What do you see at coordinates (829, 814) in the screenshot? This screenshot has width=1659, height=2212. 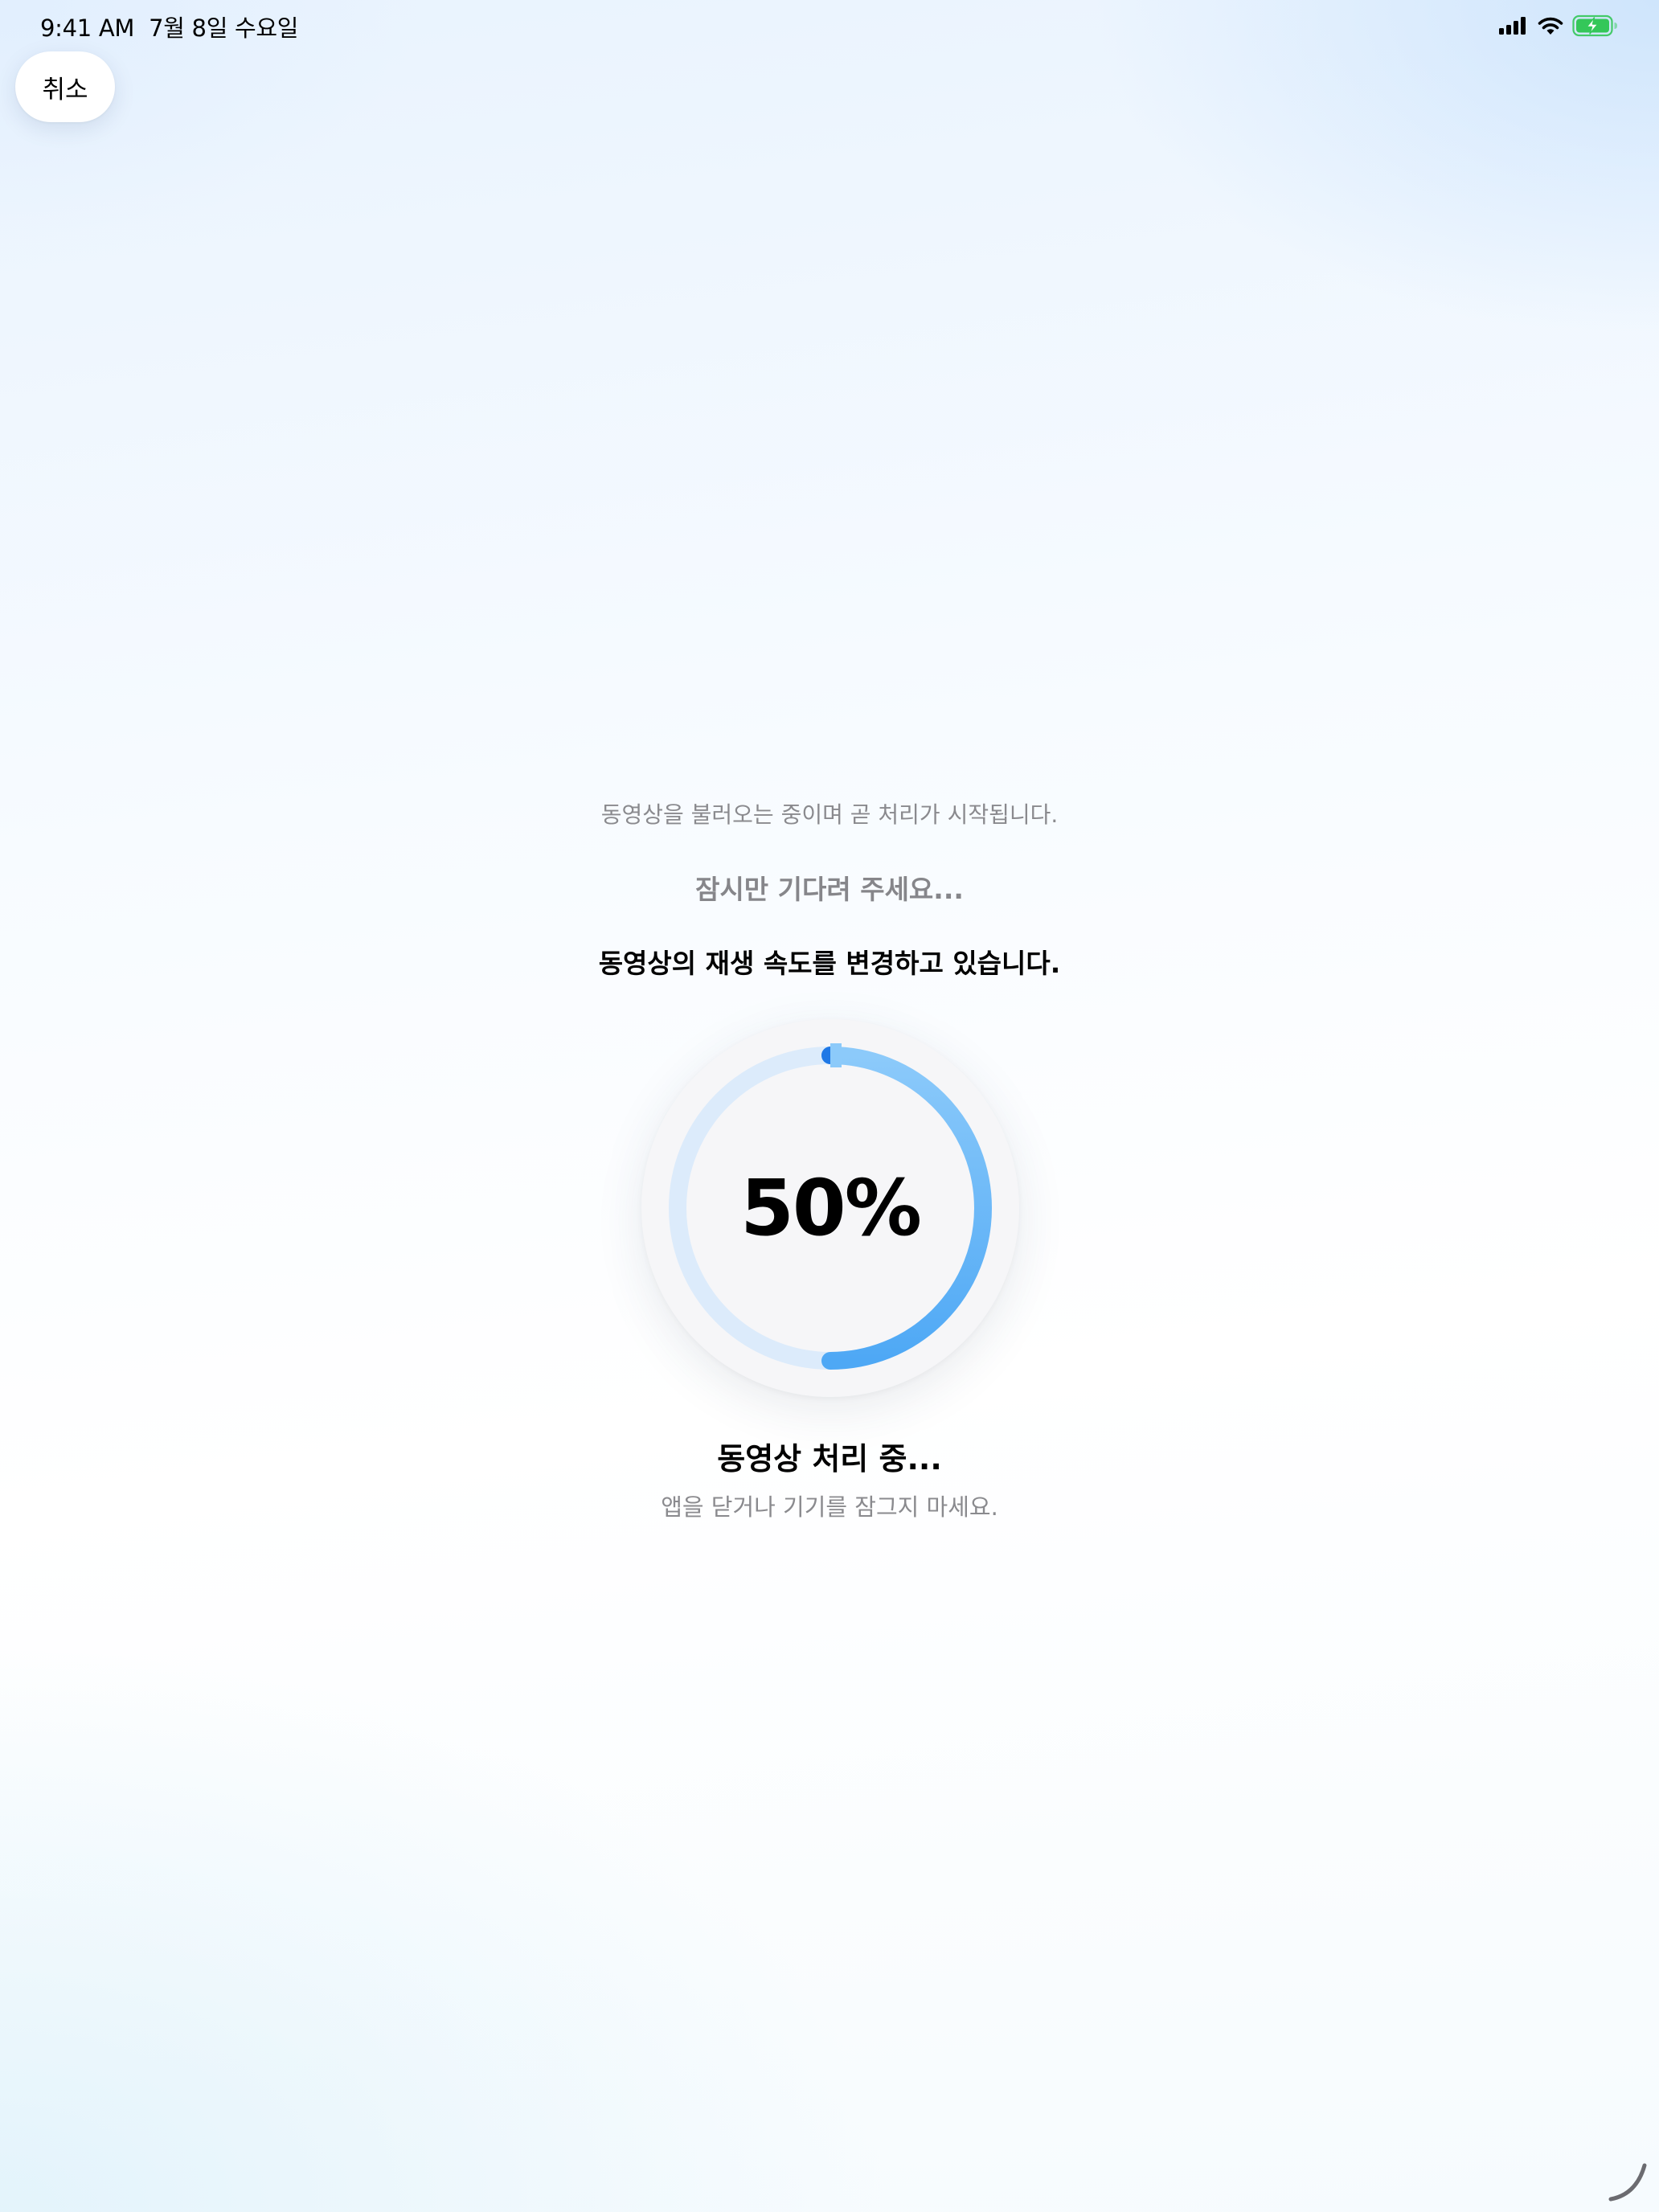 I see `loading-message: 동영상을 불러오는 중이며 곧 처리가 시작됩니다.` at bounding box center [829, 814].